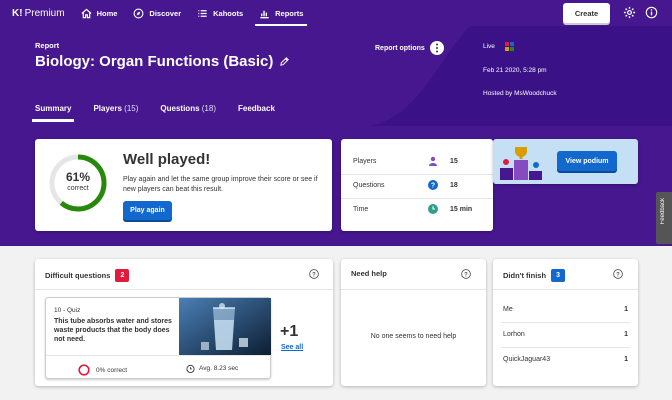 The height and width of the screenshot is (400, 672). I want to click on podium-illustration-icon, so click(521, 163).